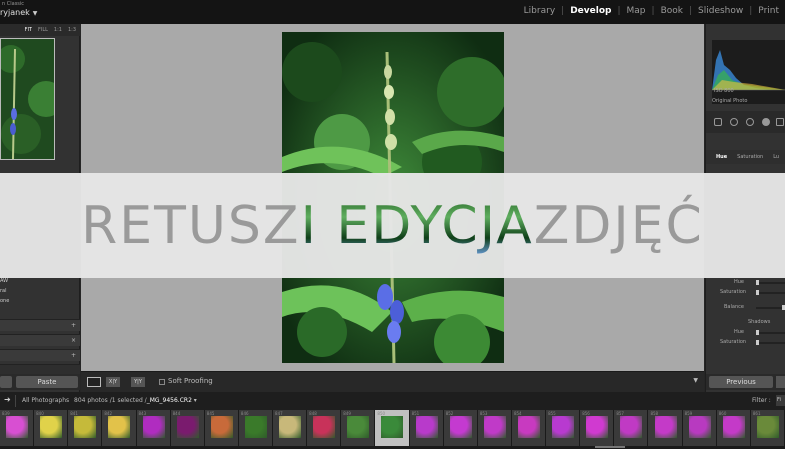 The height and width of the screenshot is (449, 785). What do you see at coordinates (51, 428) in the screenshot?
I see `filmstrip-cell: 840` at bounding box center [51, 428].